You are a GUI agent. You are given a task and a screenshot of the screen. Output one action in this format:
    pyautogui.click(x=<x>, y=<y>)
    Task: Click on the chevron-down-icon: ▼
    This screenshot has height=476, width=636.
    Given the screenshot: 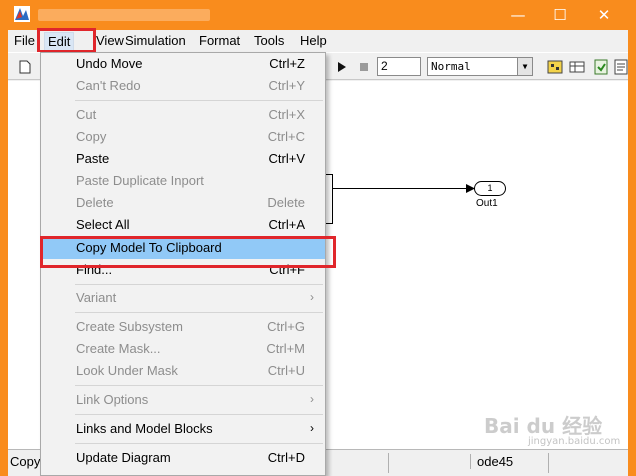 What is the action you would take?
    pyautogui.click(x=524, y=66)
    